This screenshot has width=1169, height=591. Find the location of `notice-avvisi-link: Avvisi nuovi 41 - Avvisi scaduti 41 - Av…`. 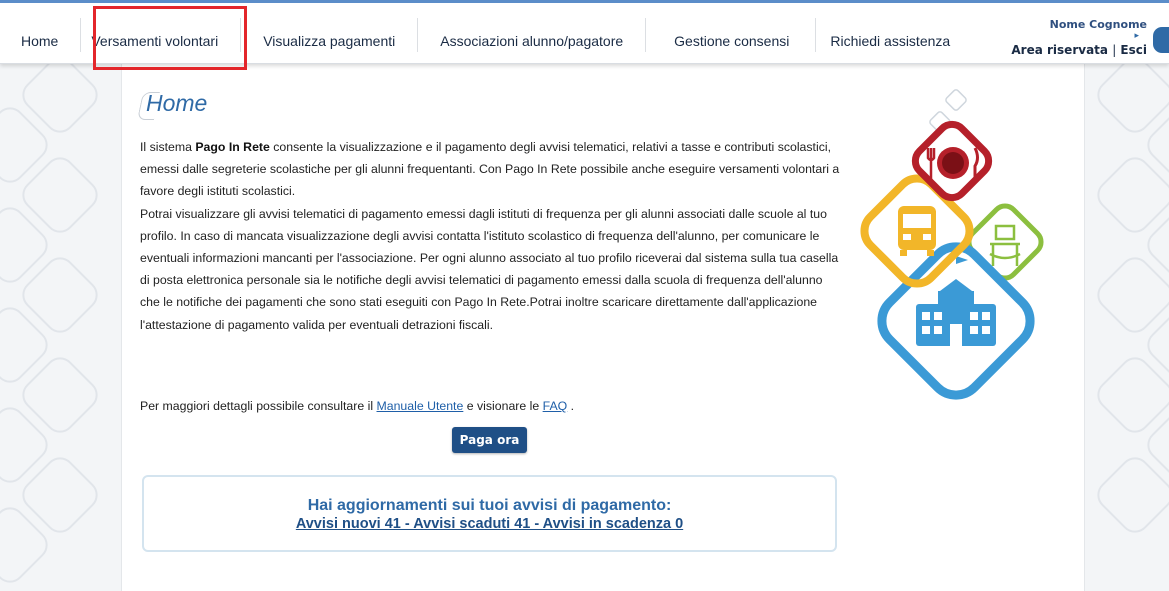

notice-avvisi-link: Avvisi nuovi 41 - Avvisi scaduti 41 - Av… is located at coordinates (489, 524).